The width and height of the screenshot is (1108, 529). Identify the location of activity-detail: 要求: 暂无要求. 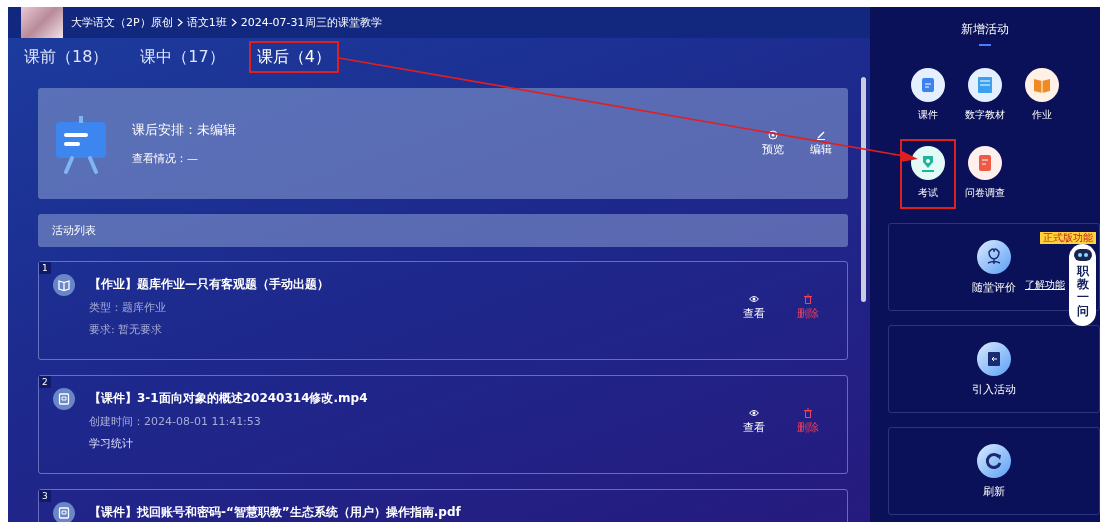
(126, 329).